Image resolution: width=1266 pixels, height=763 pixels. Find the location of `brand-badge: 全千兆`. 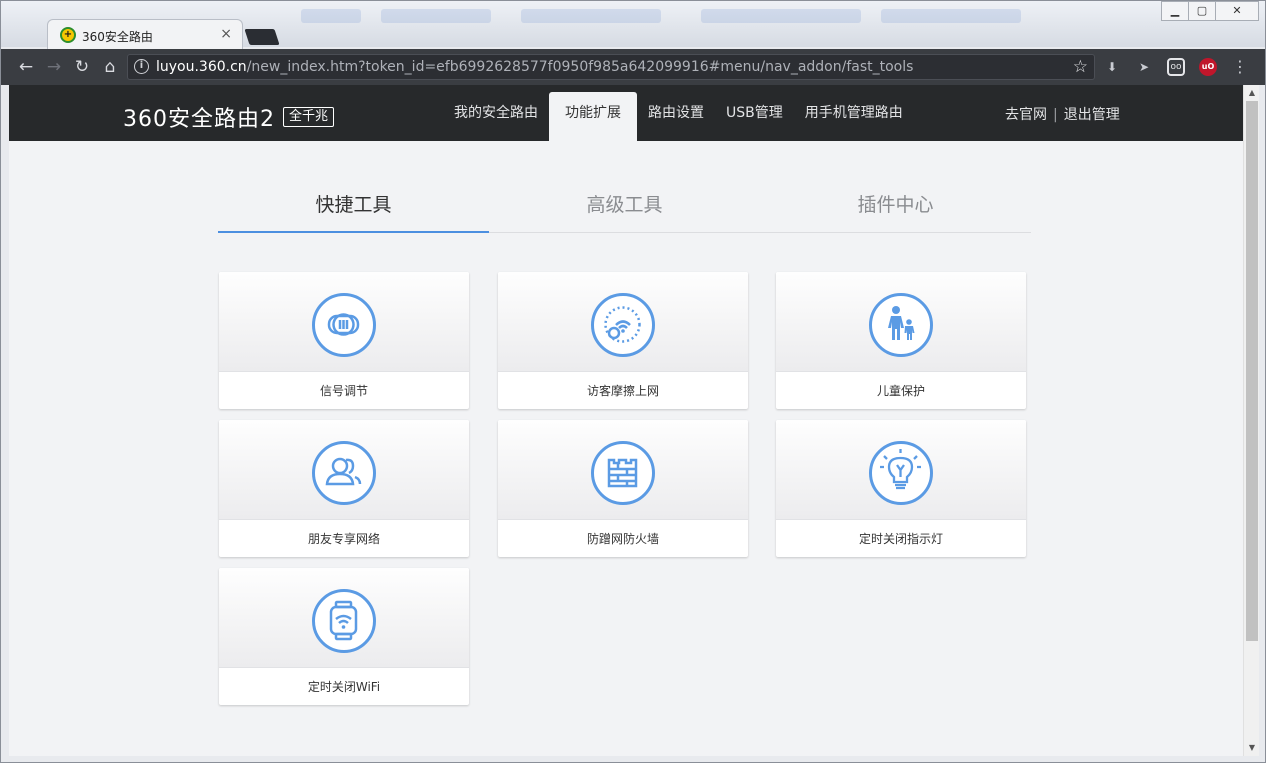

brand-badge: 全千兆 is located at coordinates (309, 117).